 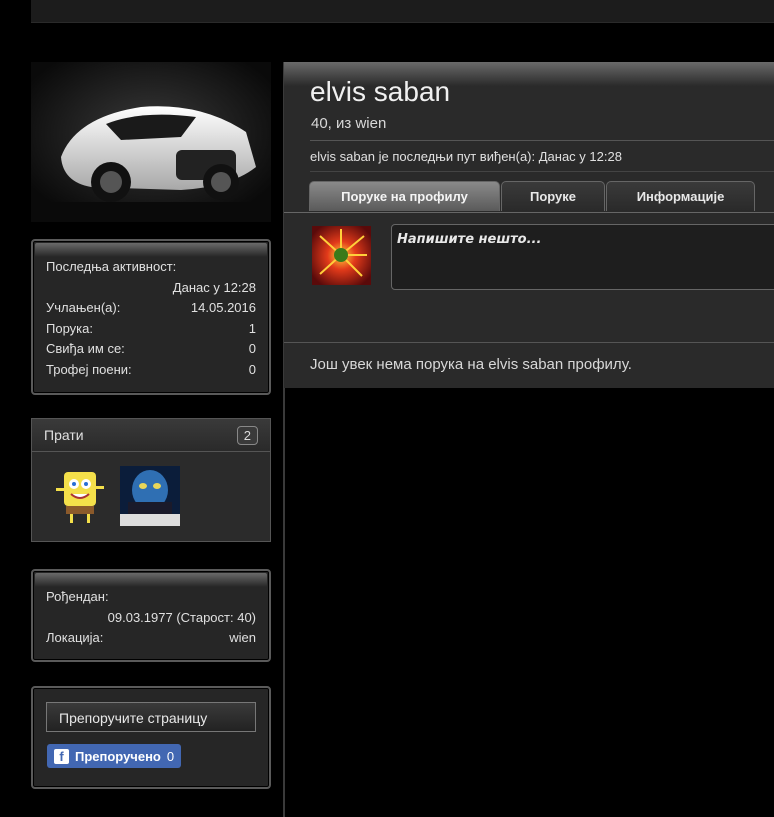 I want to click on following-avatars, so click(x=151, y=489).